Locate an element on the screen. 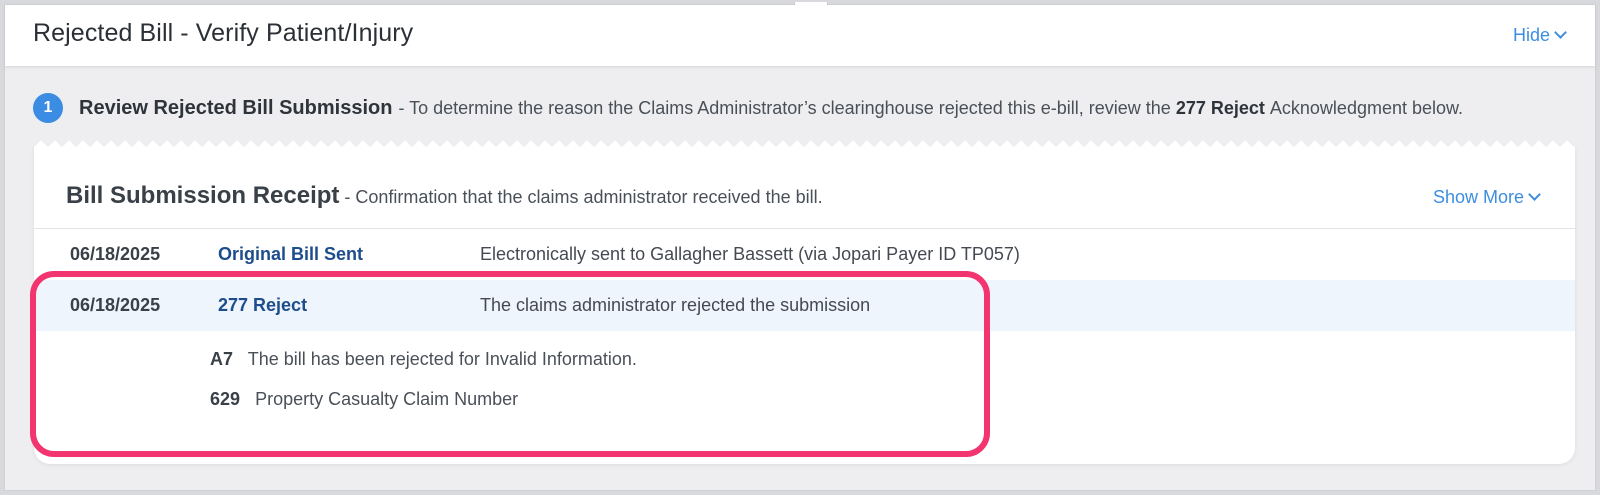  step-bold-term: 277 Reject is located at coordinates (1220, 107).